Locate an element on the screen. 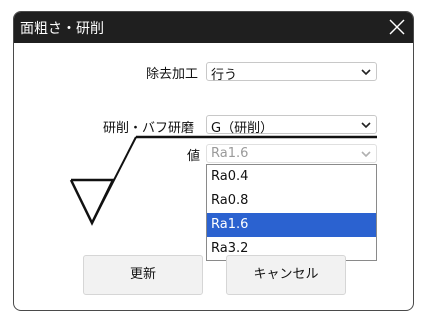  removal-label: 除去加工 is located at coordinates (172, 74).